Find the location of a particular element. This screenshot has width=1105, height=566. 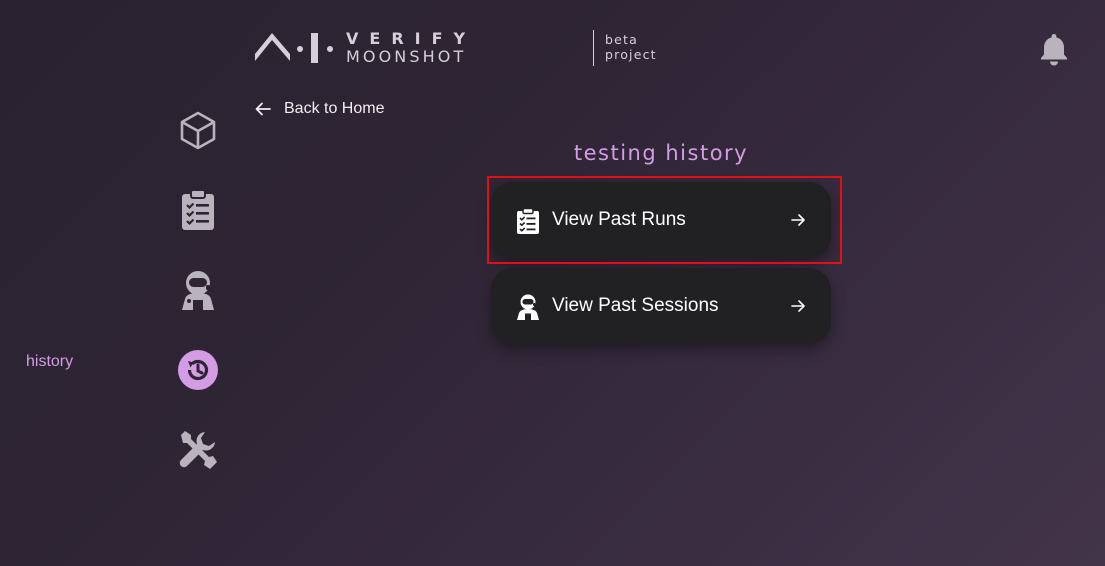

app-logo: VERIFY MOONSHOT beta project is located at coordinates (455, 48).